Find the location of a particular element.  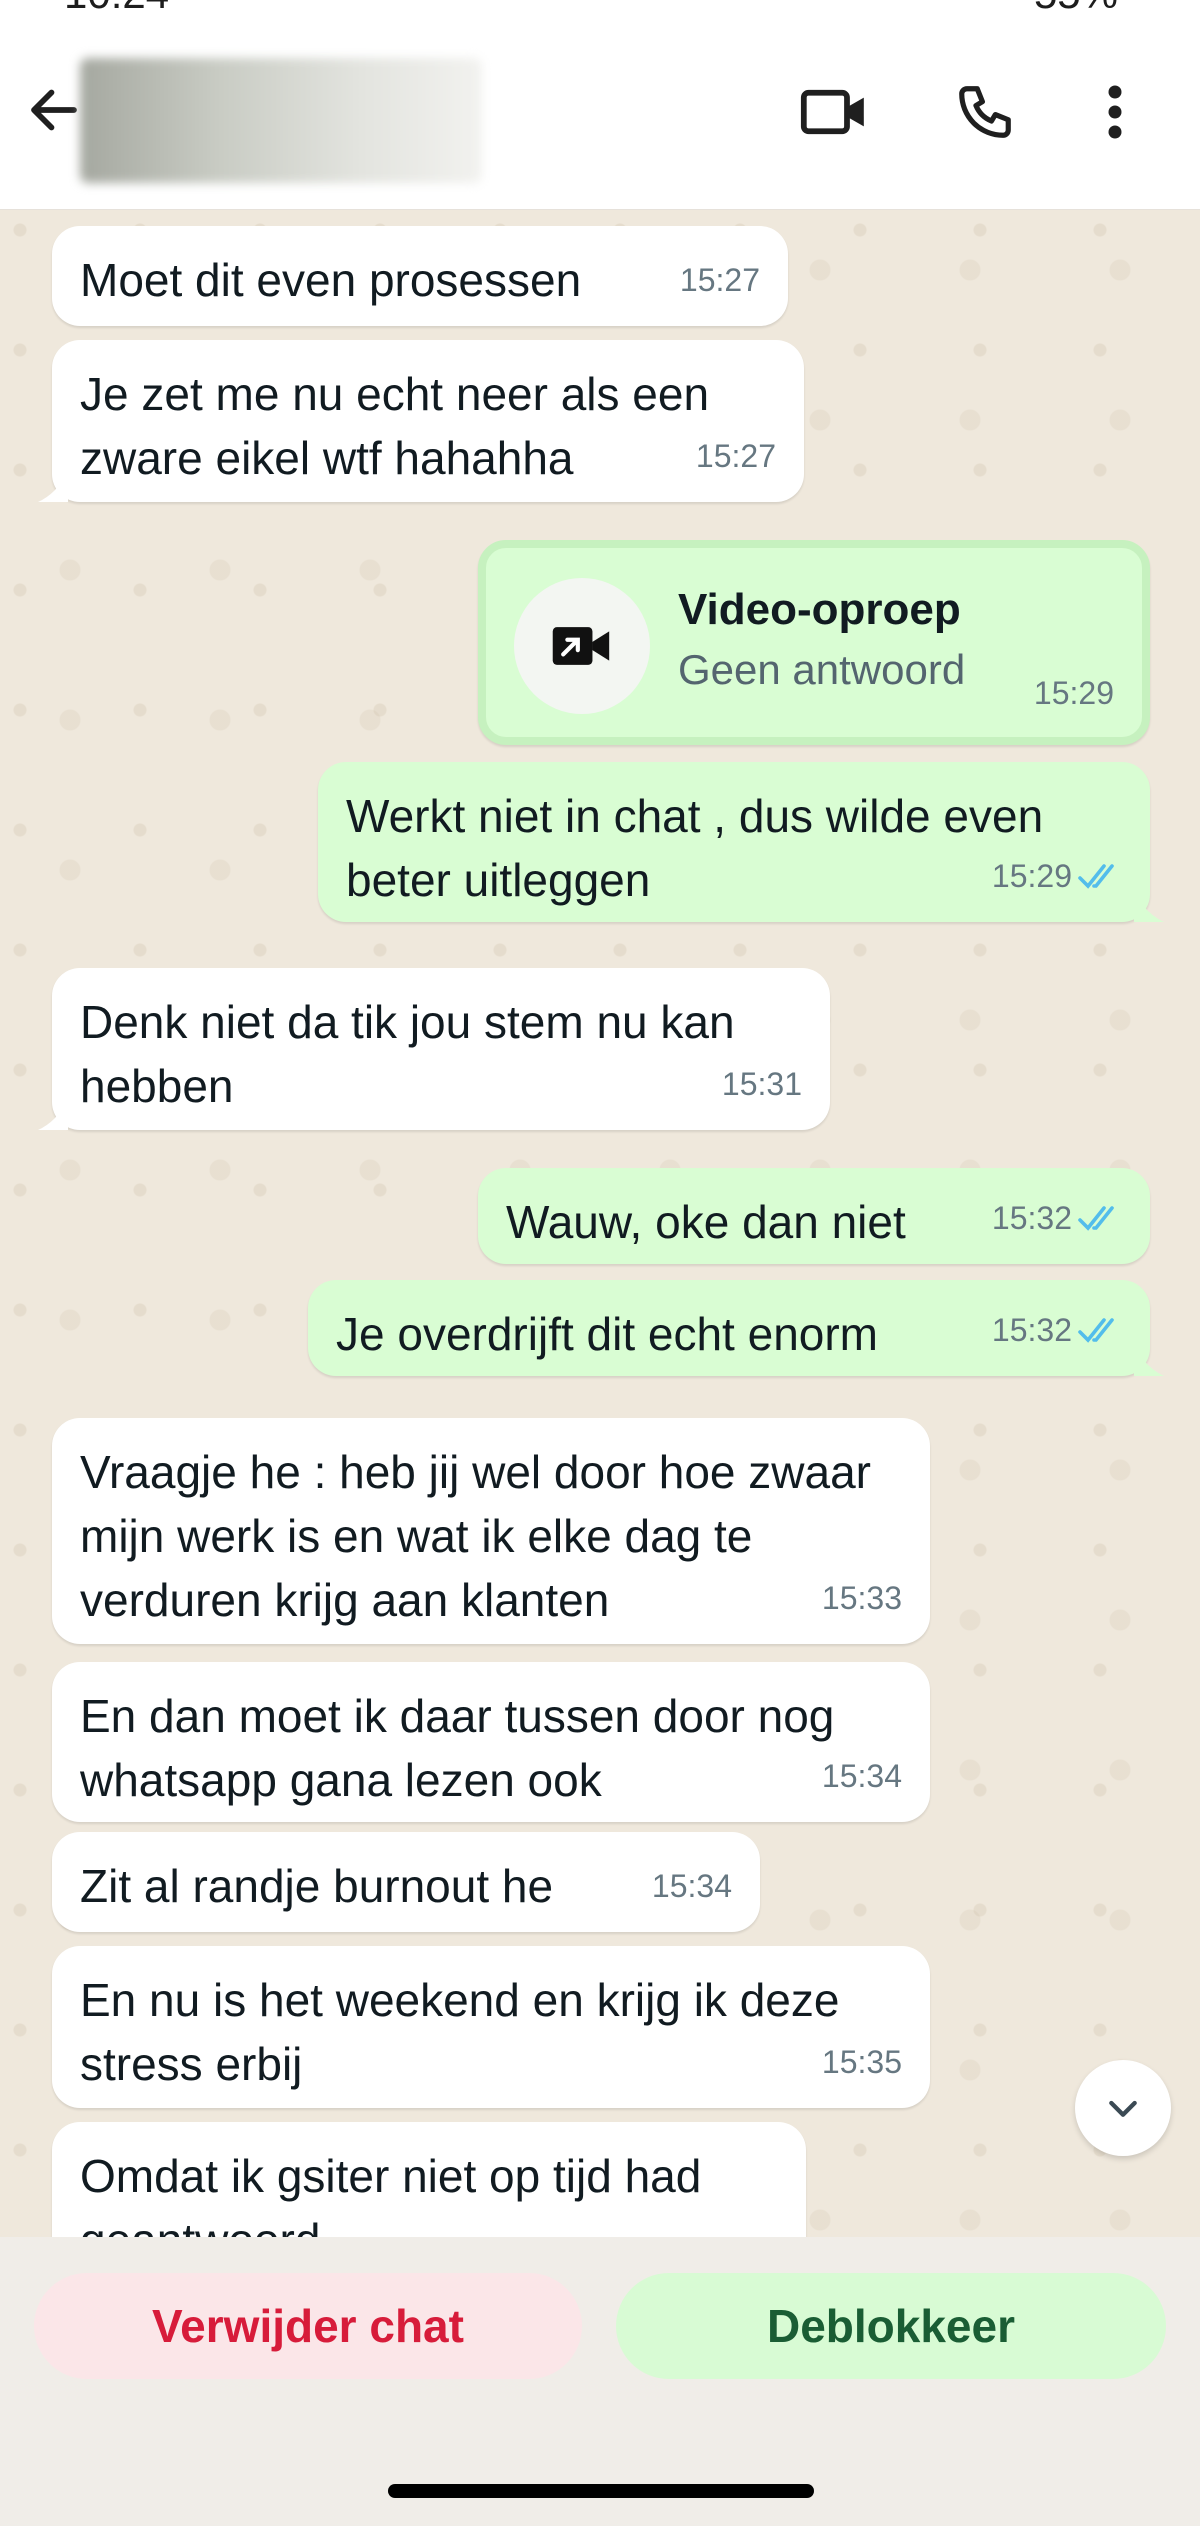

call-status: Geen antwoord is located at coordinates (822, 669).